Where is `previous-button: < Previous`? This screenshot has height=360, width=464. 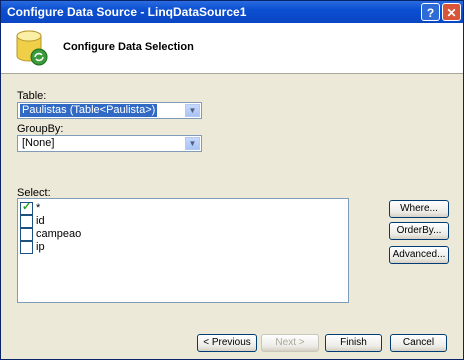
previous-button: < Previous is located at coordinates (227, 343).